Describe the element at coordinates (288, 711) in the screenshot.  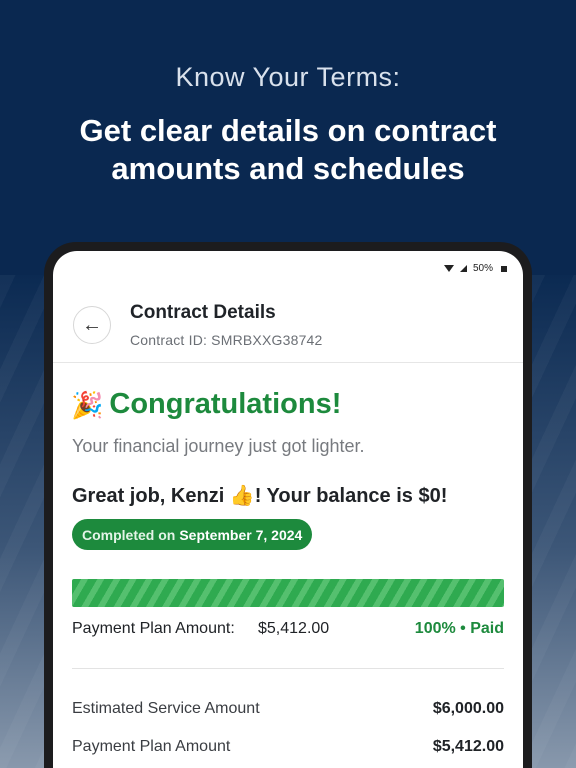
I see `detail-row-estimated-service: Estimated Service Amount $6,000.00` at that location.